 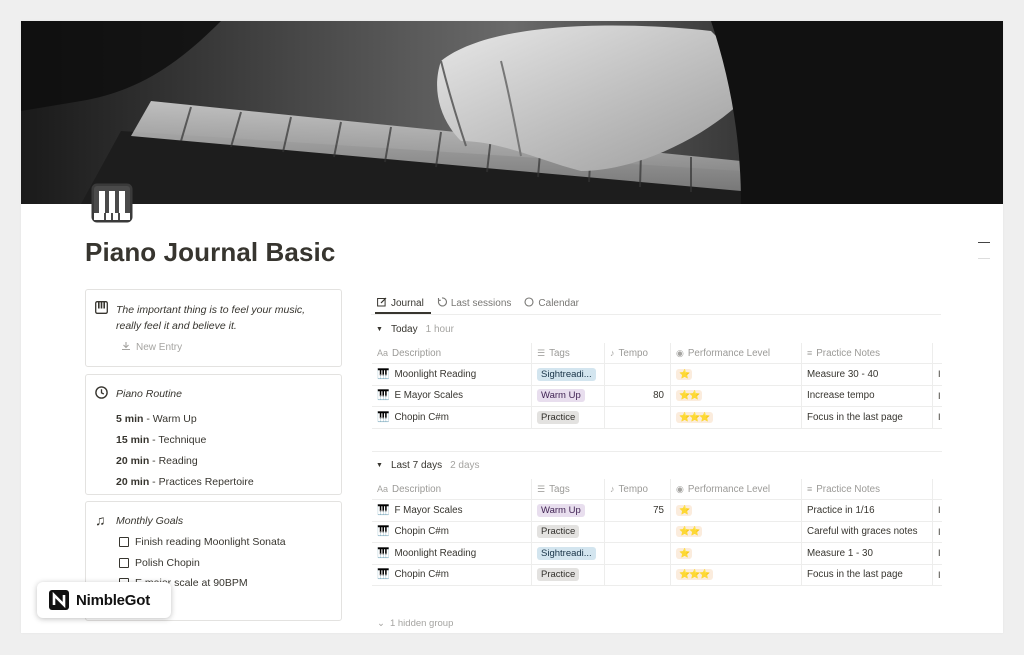 What do you see at coordinates (113, 600) in the screenshot?
I see `badge-text: NimbleGot` at bounding box center [113, 600].